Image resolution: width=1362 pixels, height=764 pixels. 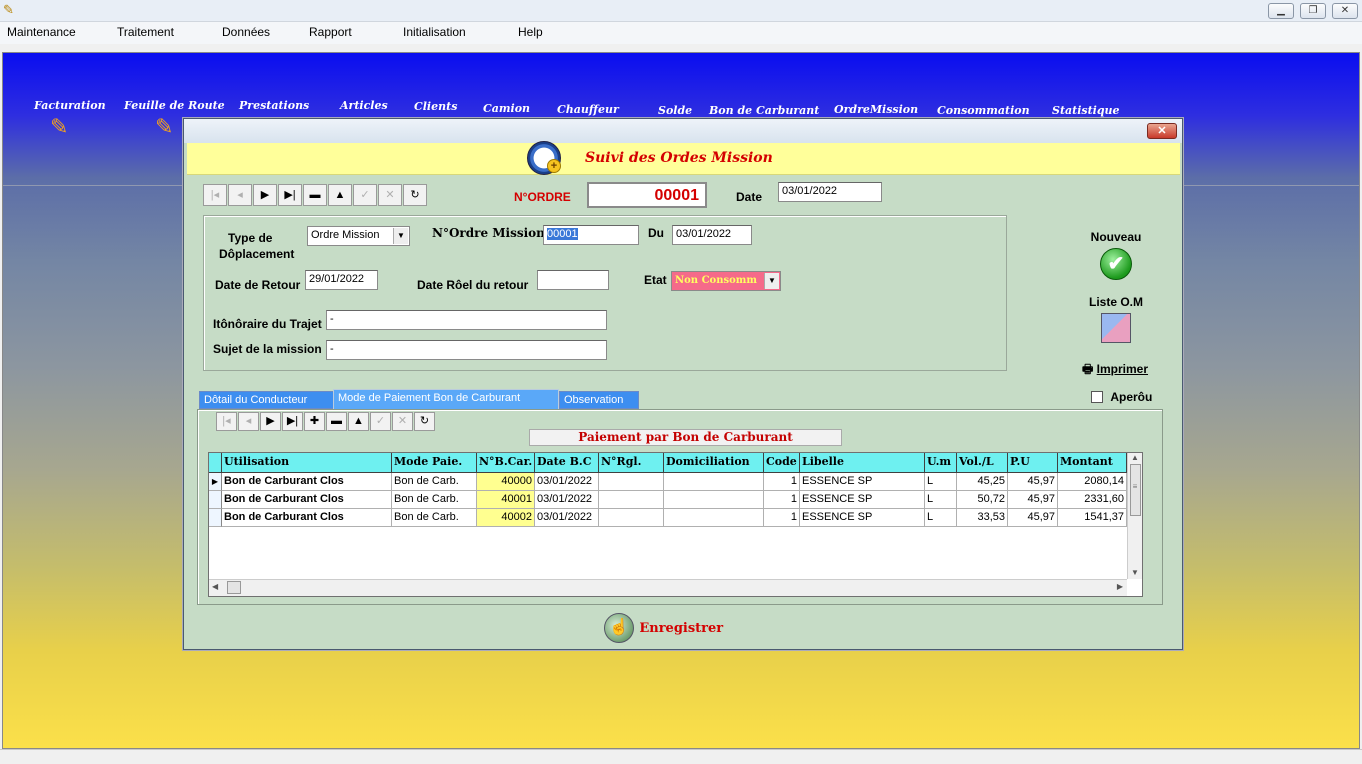 I want to click on first-record-button: |◂, so click(x=226, y=421).